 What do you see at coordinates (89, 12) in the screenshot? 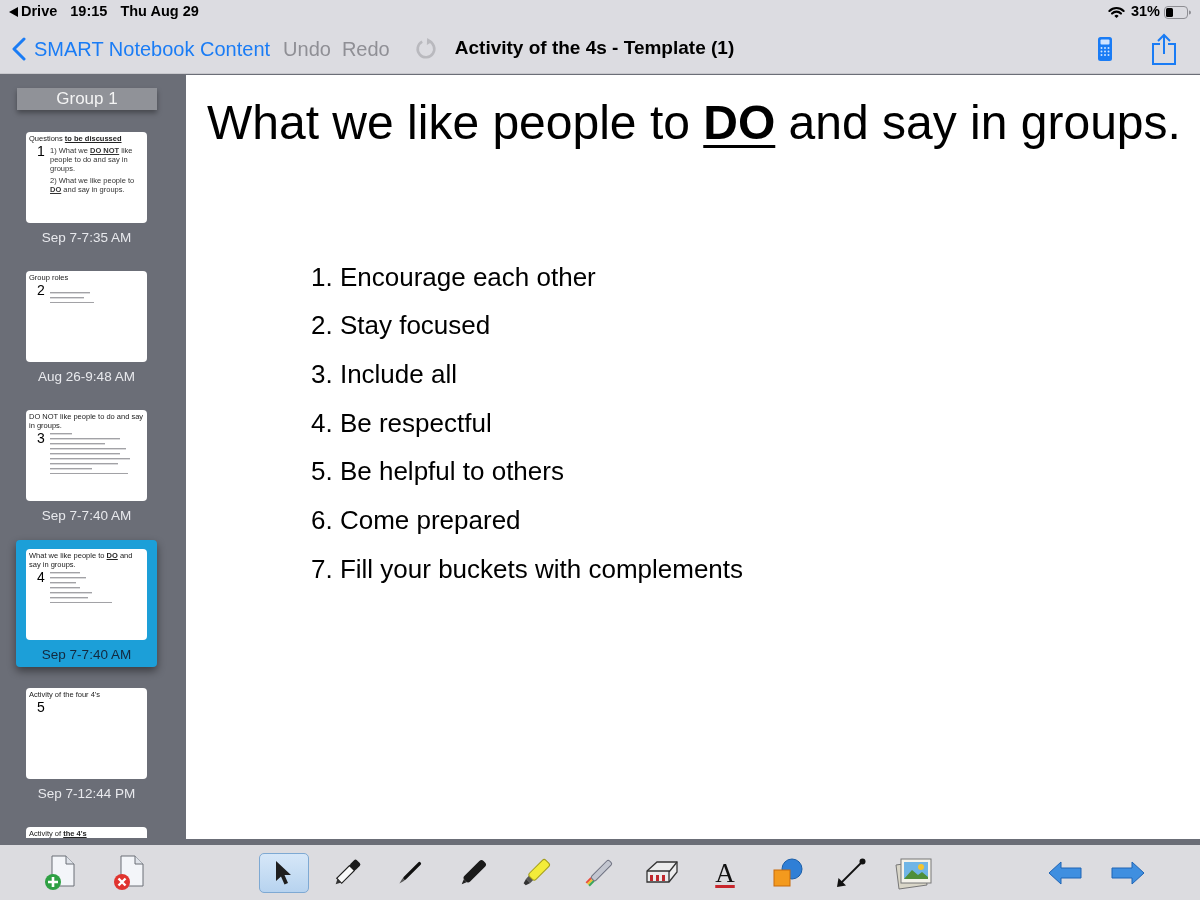
I see `status-time: 19:15` at bounding box center [89, 12].